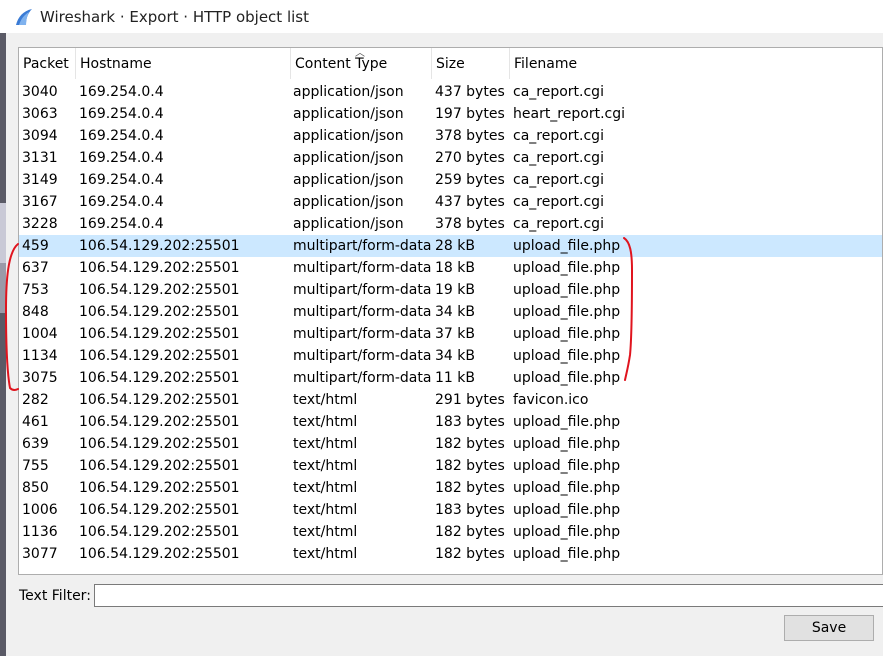 This screenshot has height=656, width=883. Describe the element at coordinates (470, 422) in the screenshot. I see `size-cell: 183 bytes` at that location.